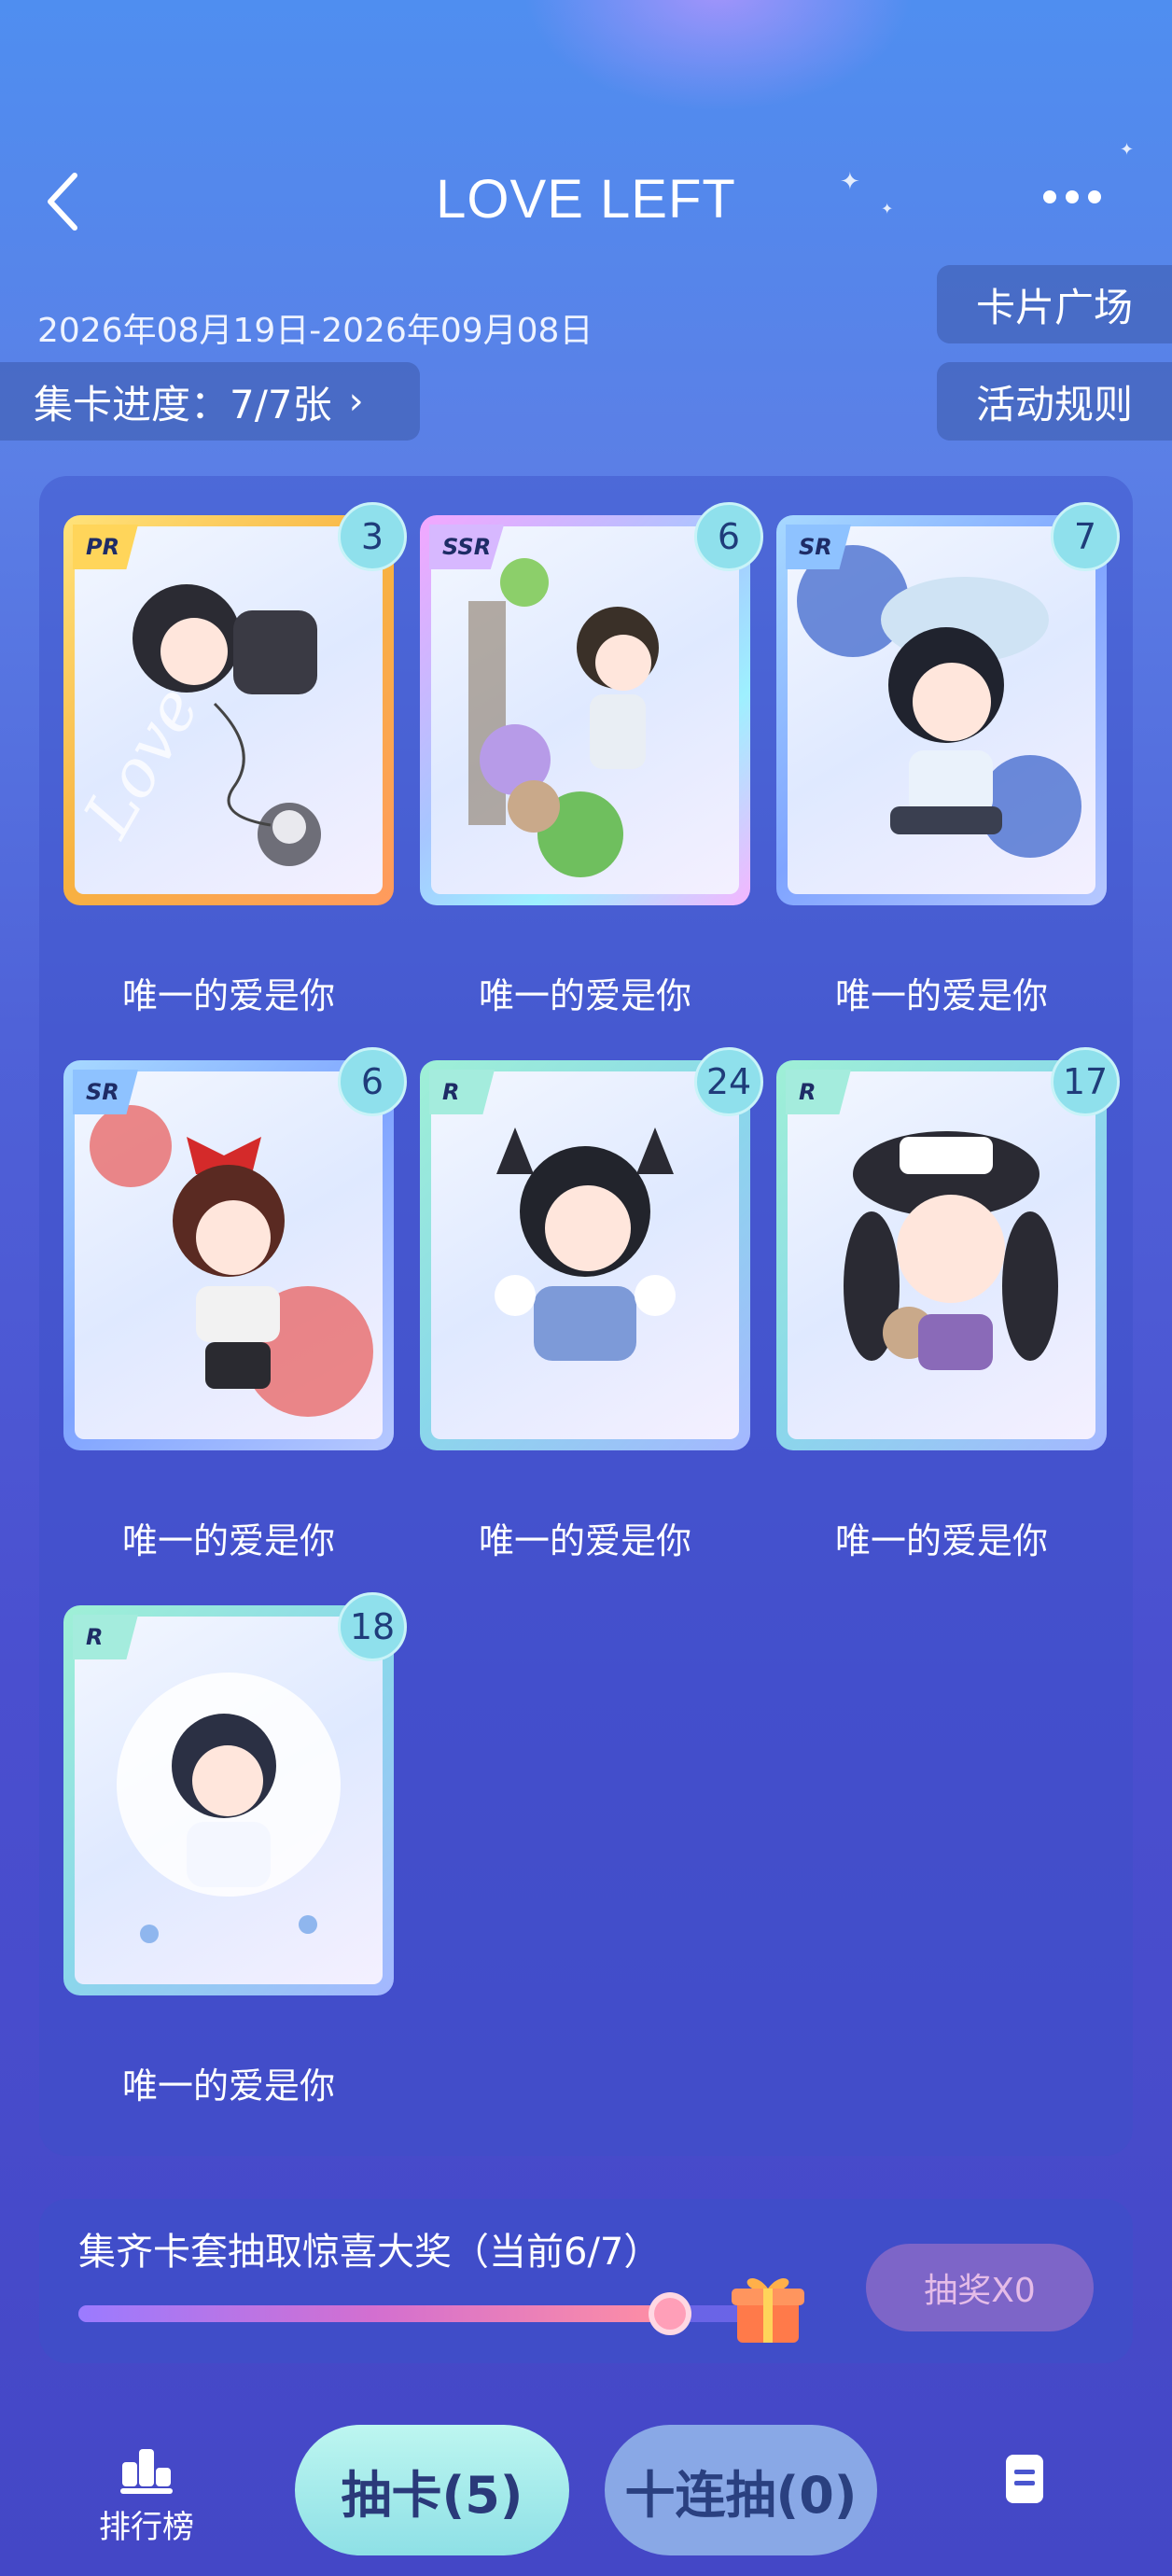  I want to click on collection-progress-button: 集卡进度：7/7张 ›, so click(210, 401).